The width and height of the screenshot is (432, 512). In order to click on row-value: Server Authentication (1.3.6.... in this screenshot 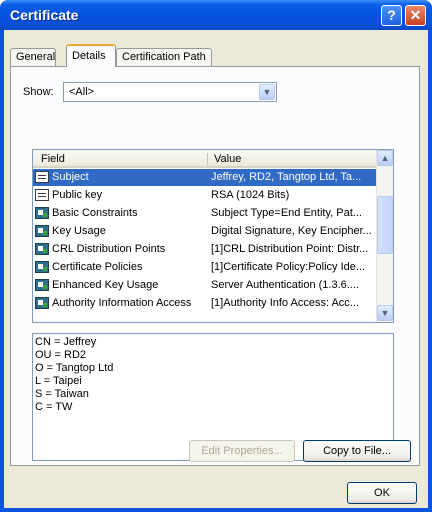, I will do `click(285, 285)`.